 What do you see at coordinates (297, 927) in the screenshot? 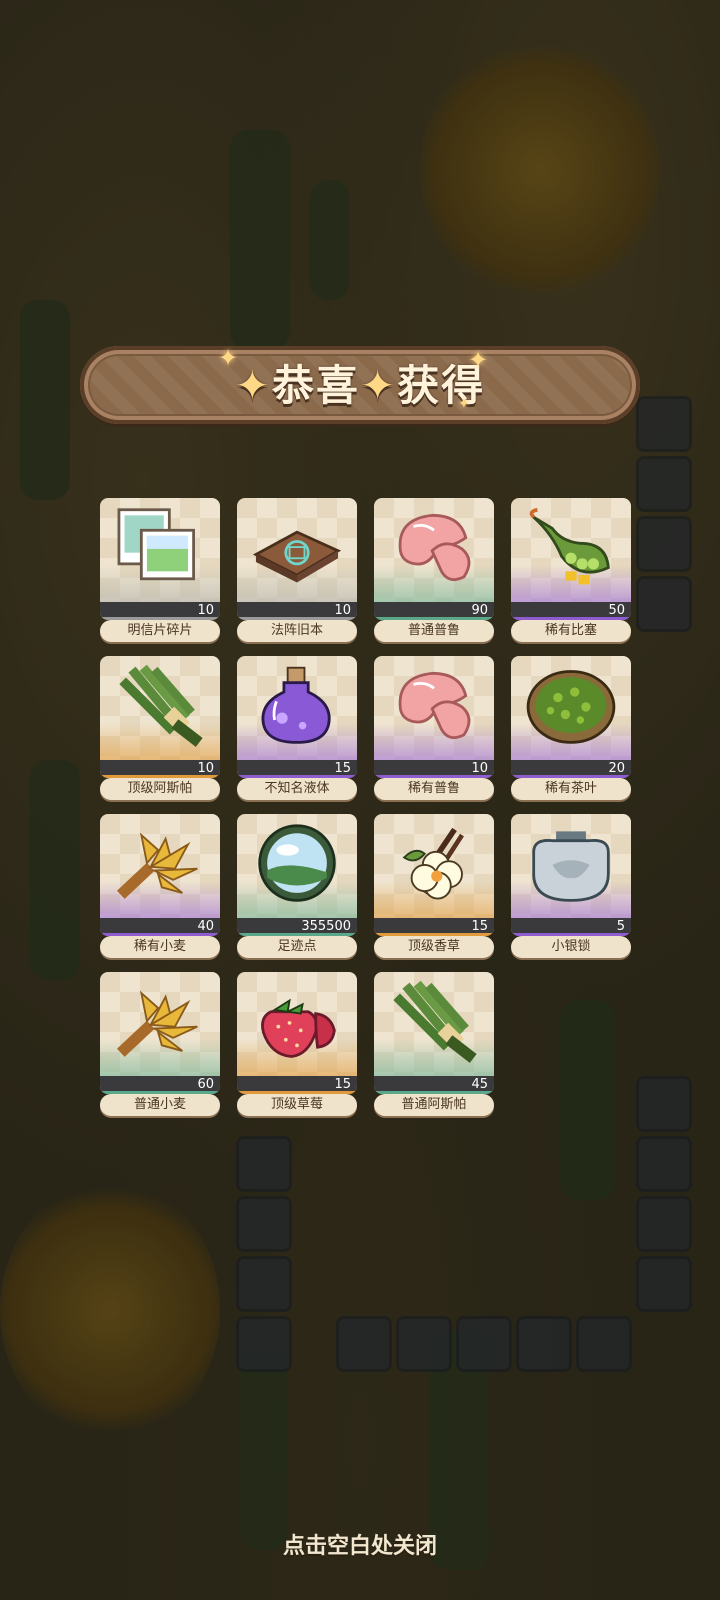
I see `item-count: 355500` at bounding box center [297, 927].